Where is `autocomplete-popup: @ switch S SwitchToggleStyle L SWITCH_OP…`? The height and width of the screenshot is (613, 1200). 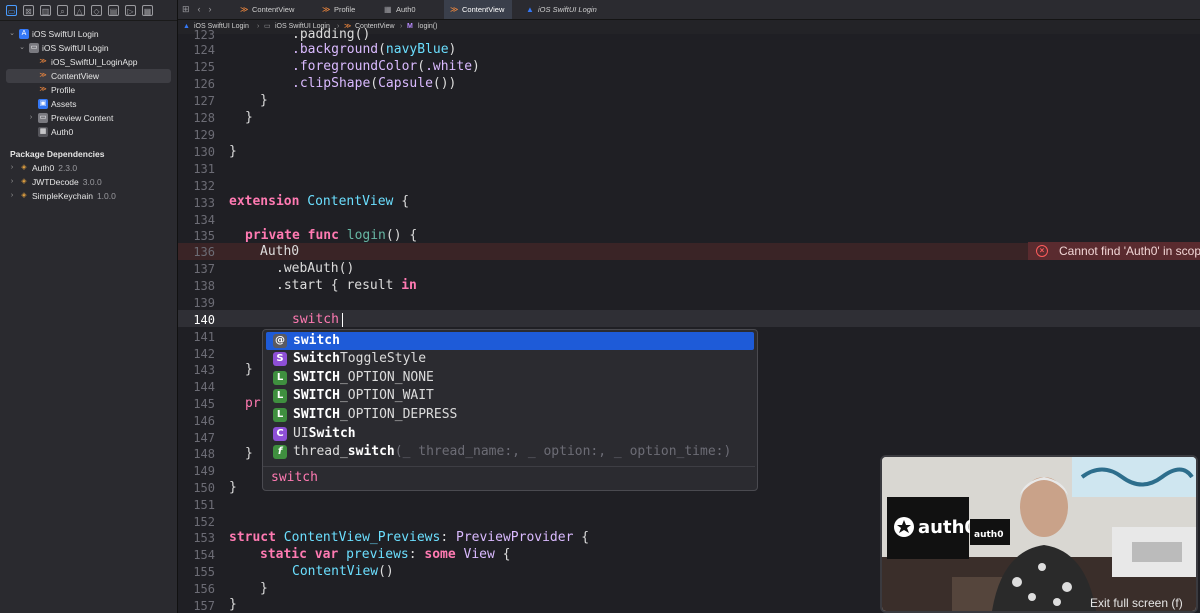
autocomplete-popup: @ switch S SwitchToggleStyle L SWITCH_OP… is located at coordinates (510, 410).